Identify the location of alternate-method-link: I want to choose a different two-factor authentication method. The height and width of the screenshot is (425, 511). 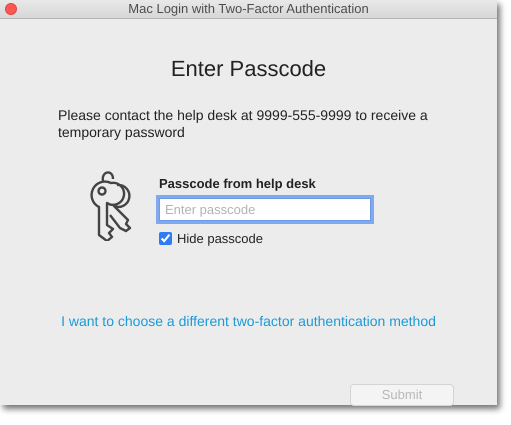
(248, 321).